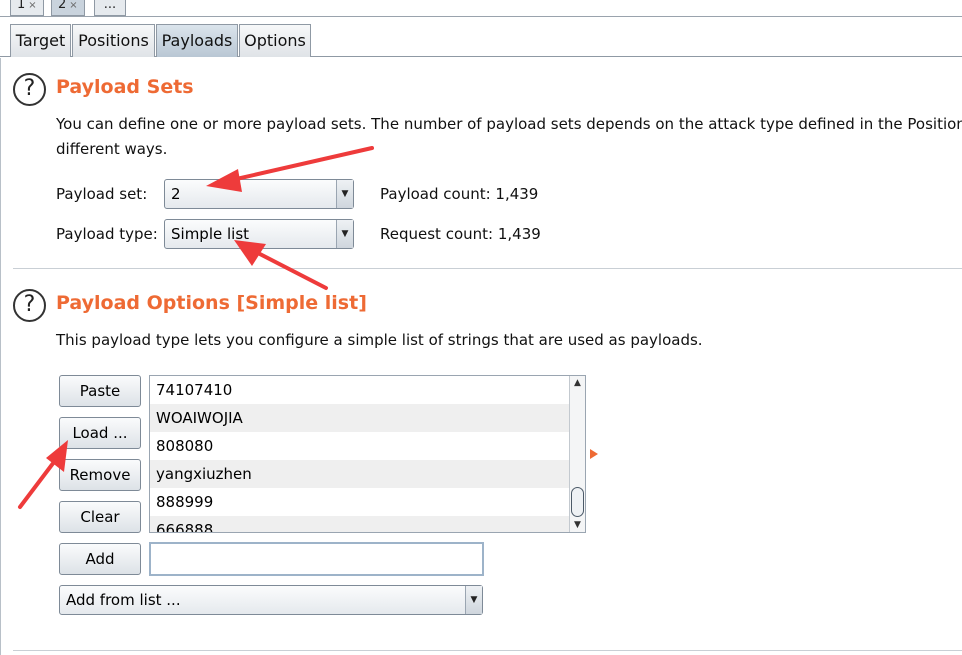 This screenshot has width=962, height=655. I want to click on payload-sets-title: Payload Sets, so click(125, 87).